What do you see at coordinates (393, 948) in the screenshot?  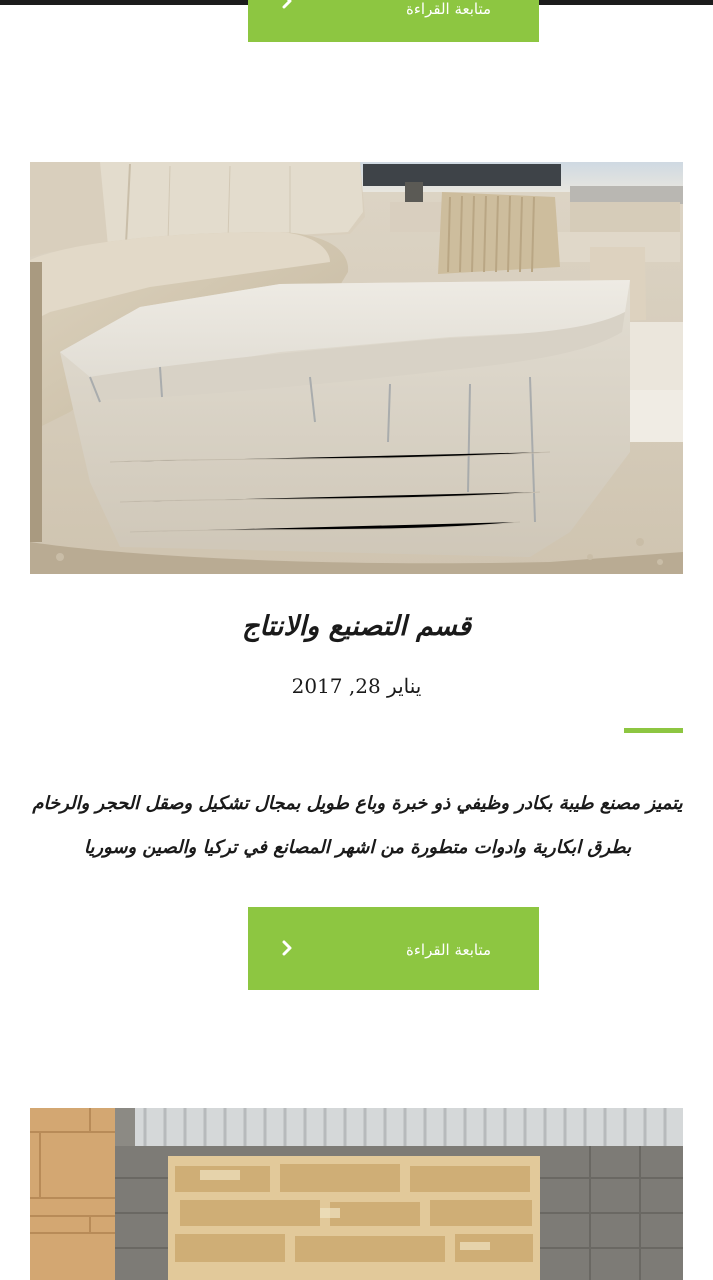 I see `read-more-button: متابعة القراءة` at bounding box center [393, 948].